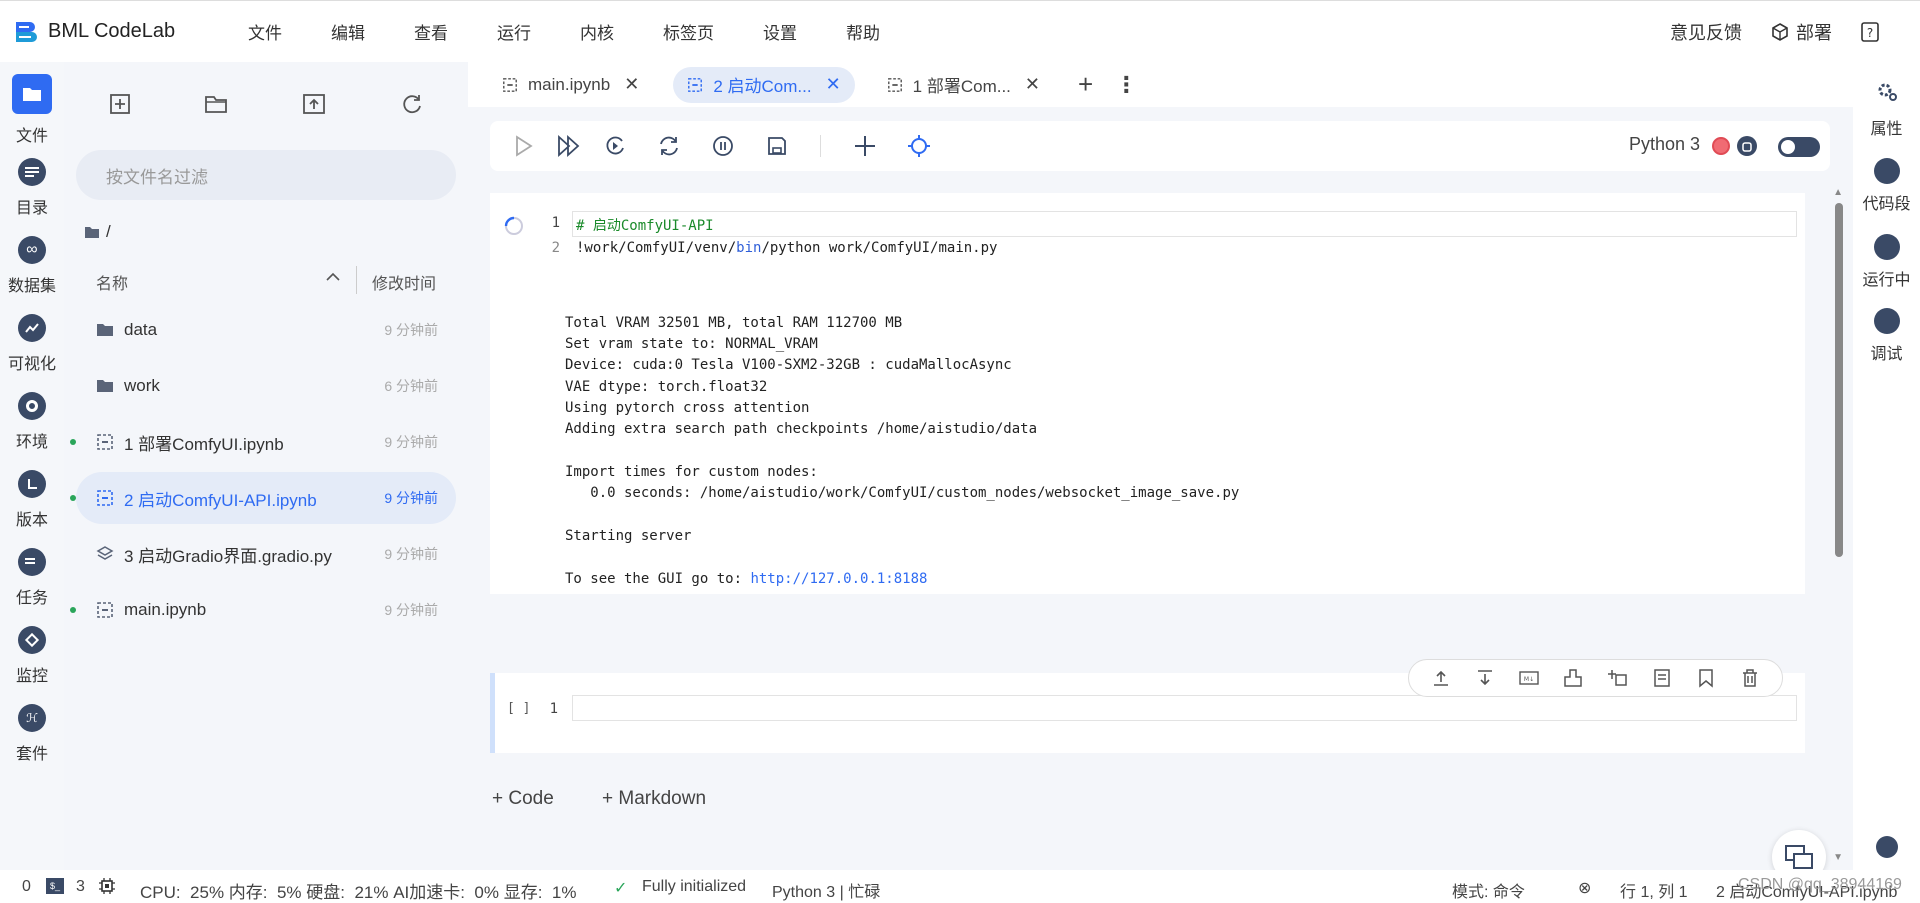 Image resolution: width=1920 pixels, height=903 pixels. Describe the element at coordinates (32, 344) in the screenshot. I see `rail-visualization: 可视化` at that location.